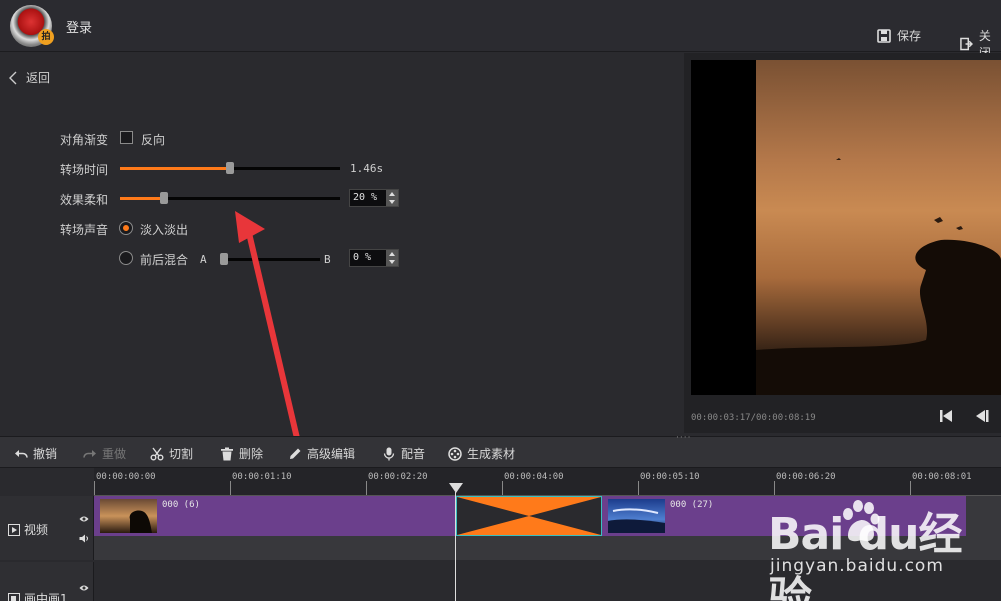  Describe the element at coordinates (46, 596) in the screenshot. I see `pip-track-label: 画中画1` at that location.